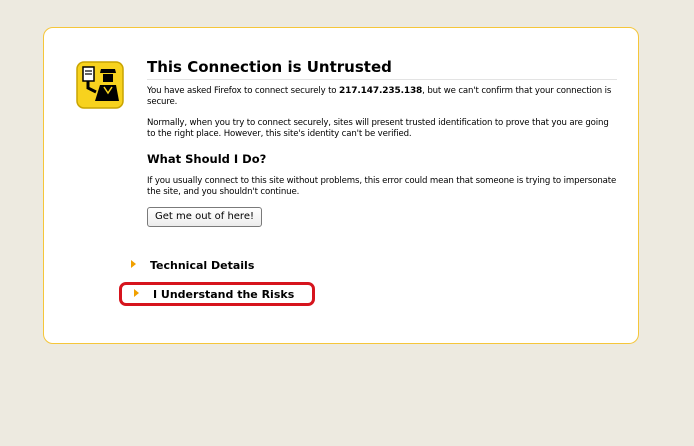 This screenshot has width=694, height=446. I want to click on understand-risks-label: I Understand the Risks, so click(224, 294).